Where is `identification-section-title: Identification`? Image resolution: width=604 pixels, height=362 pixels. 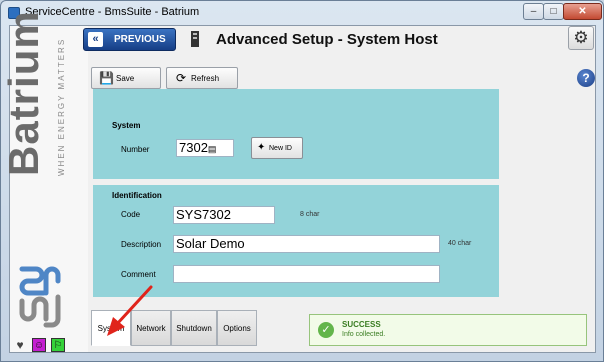
identification-section-title: Identification is located at coordinates (137, 195).